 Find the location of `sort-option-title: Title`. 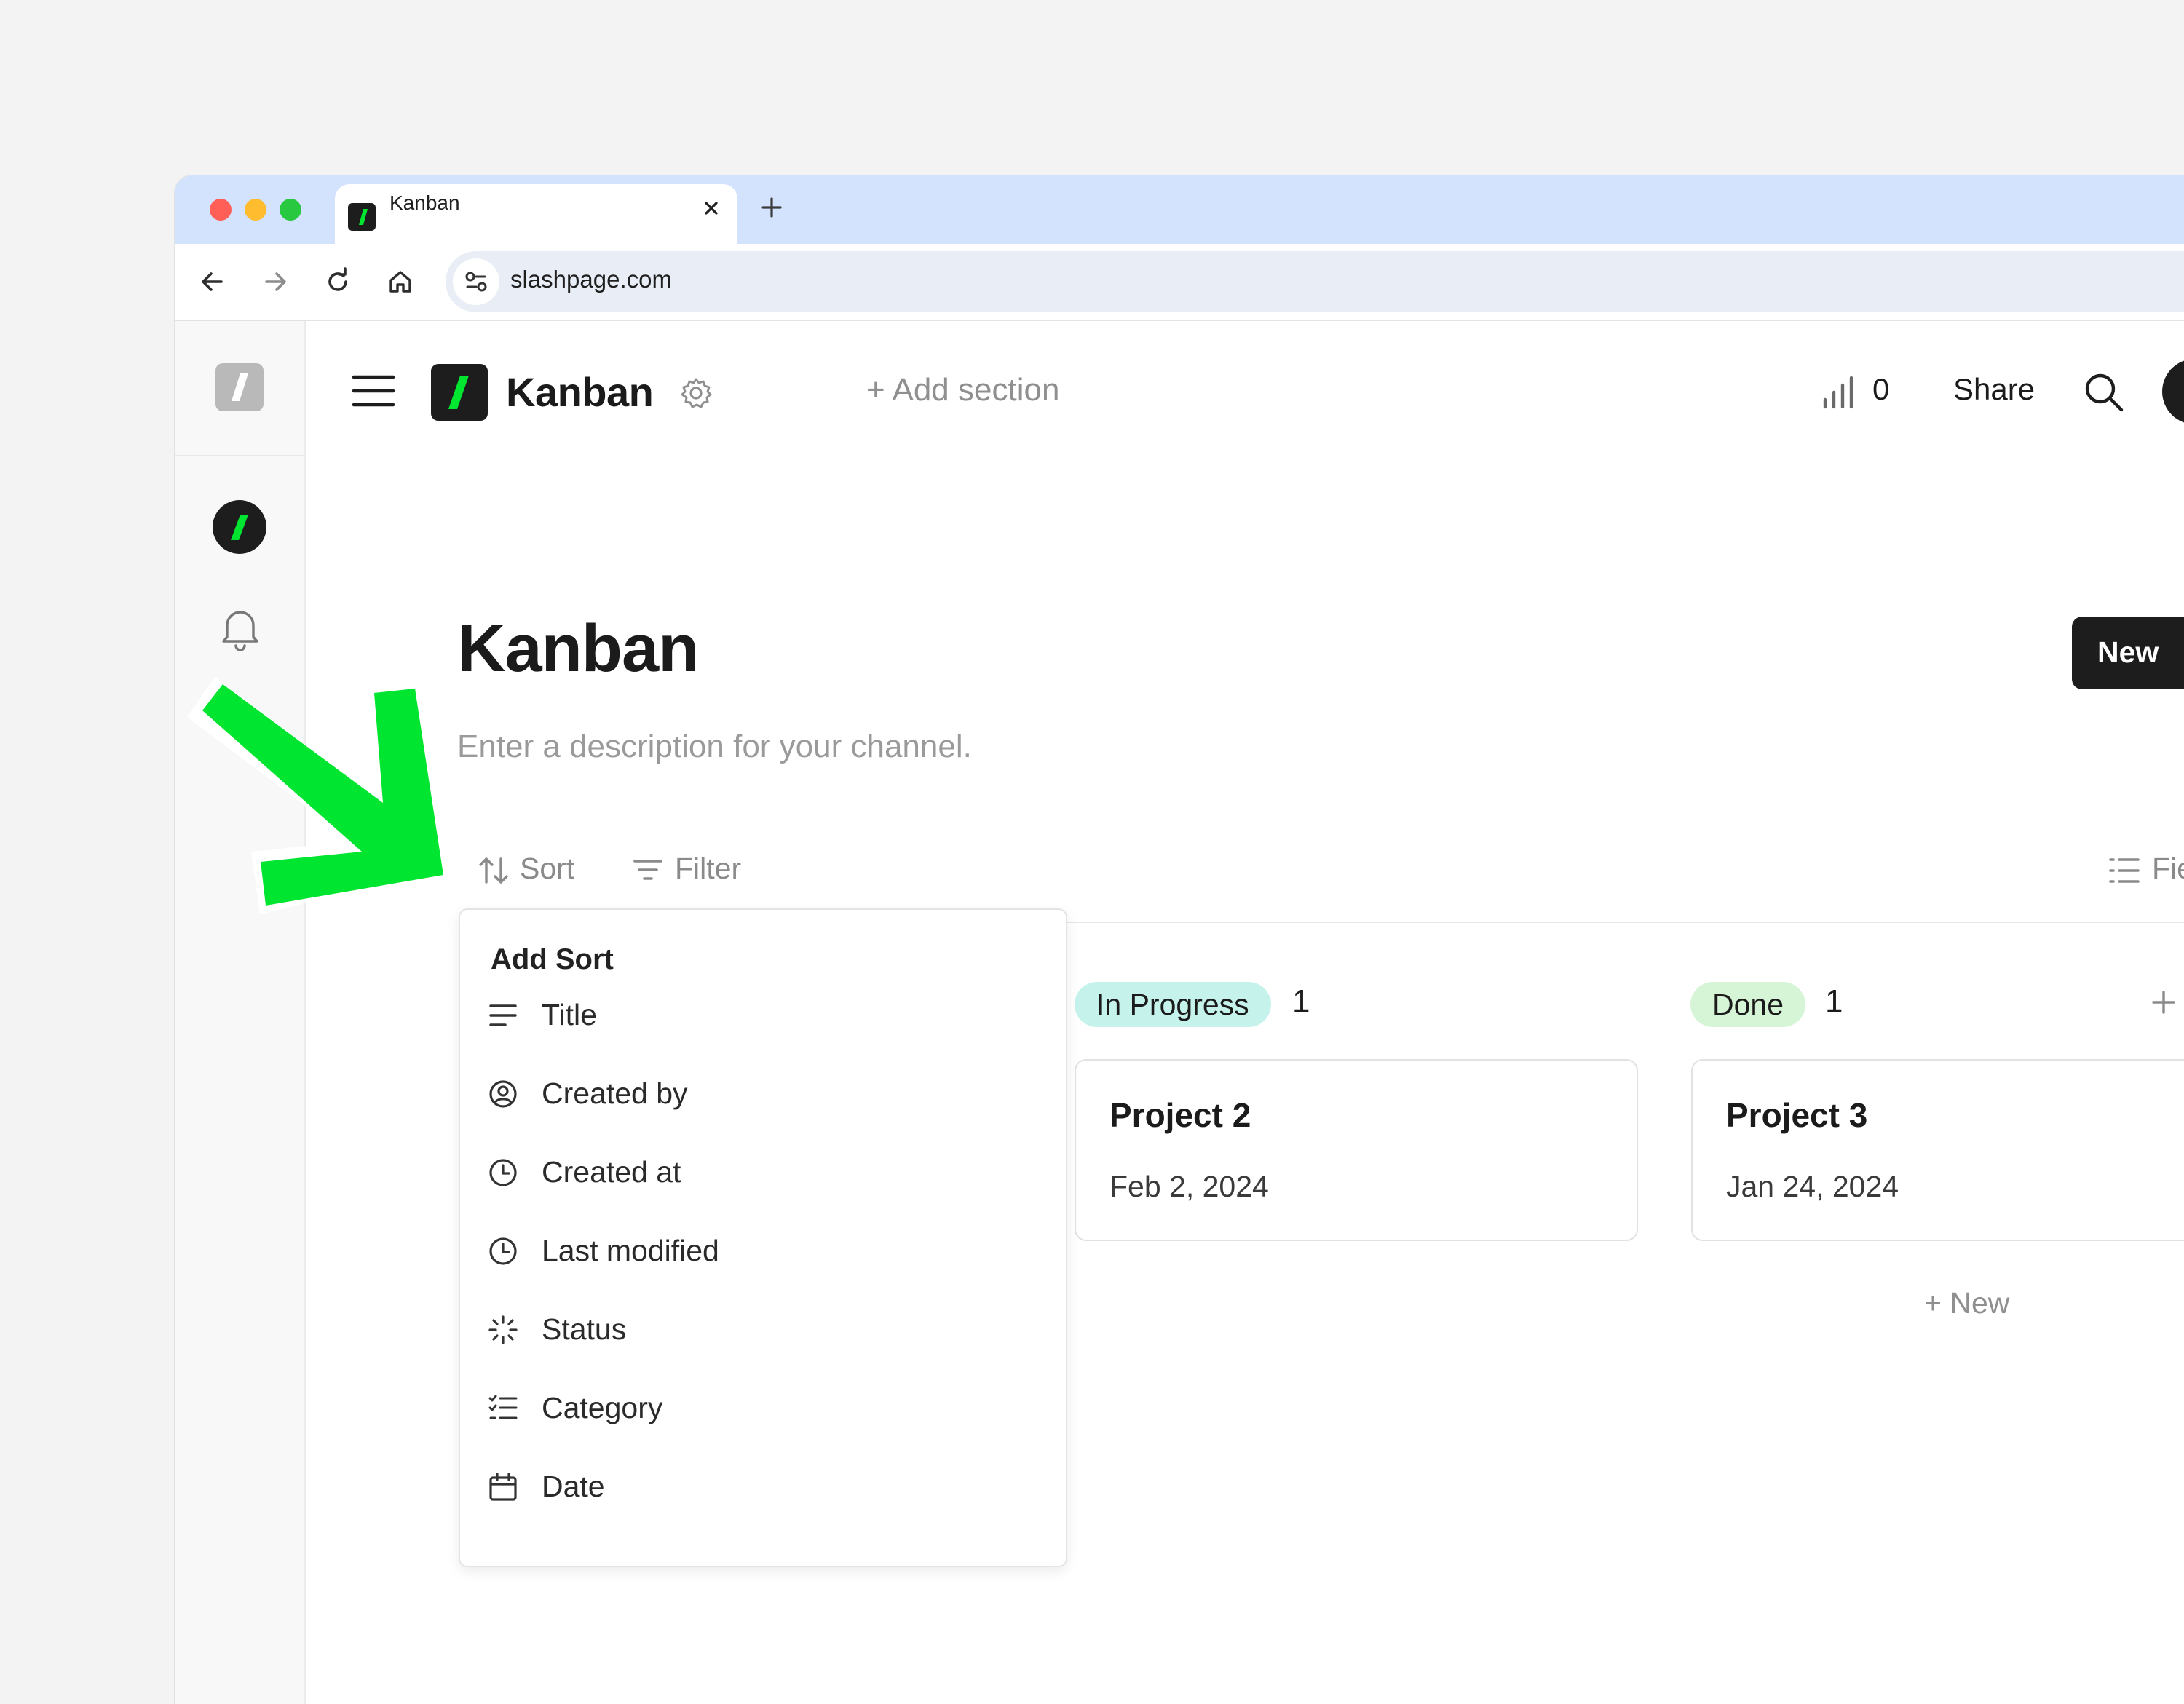

sort-option-title: Title is located at coordinates (761, 1014).